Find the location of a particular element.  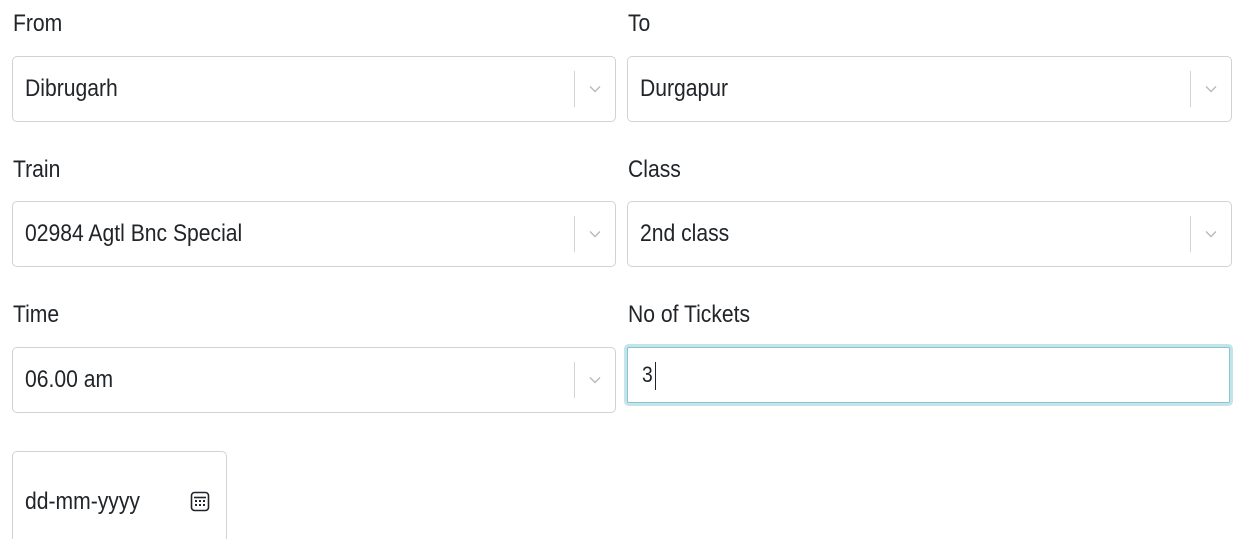

class-select: 2nd class is located at coordinates (929, 234).